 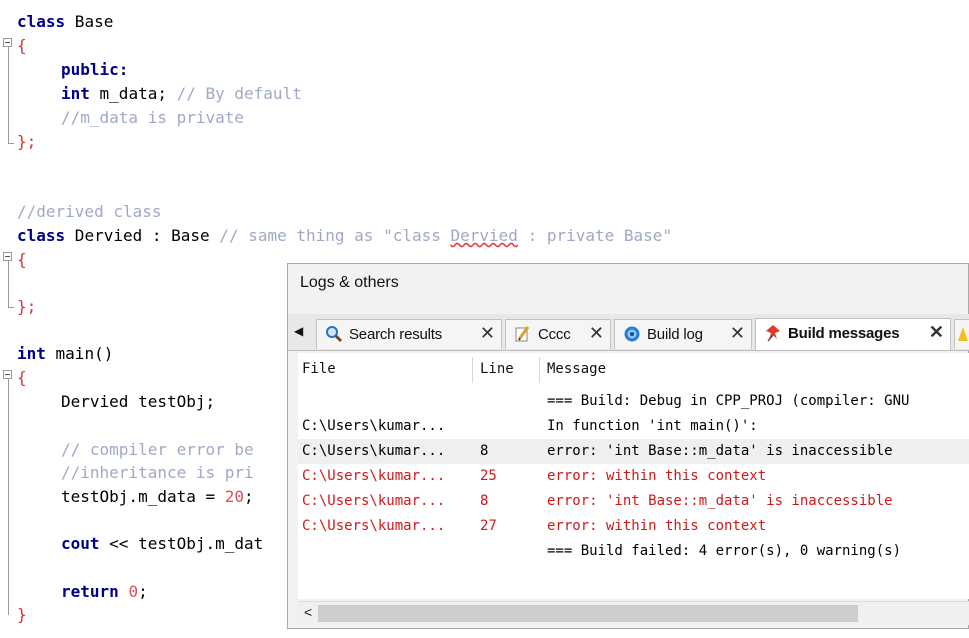 What do you see at coordinates (497, 369) in the screenshot?
I see `column-header-line: Line` at bounding box center [497, 369].